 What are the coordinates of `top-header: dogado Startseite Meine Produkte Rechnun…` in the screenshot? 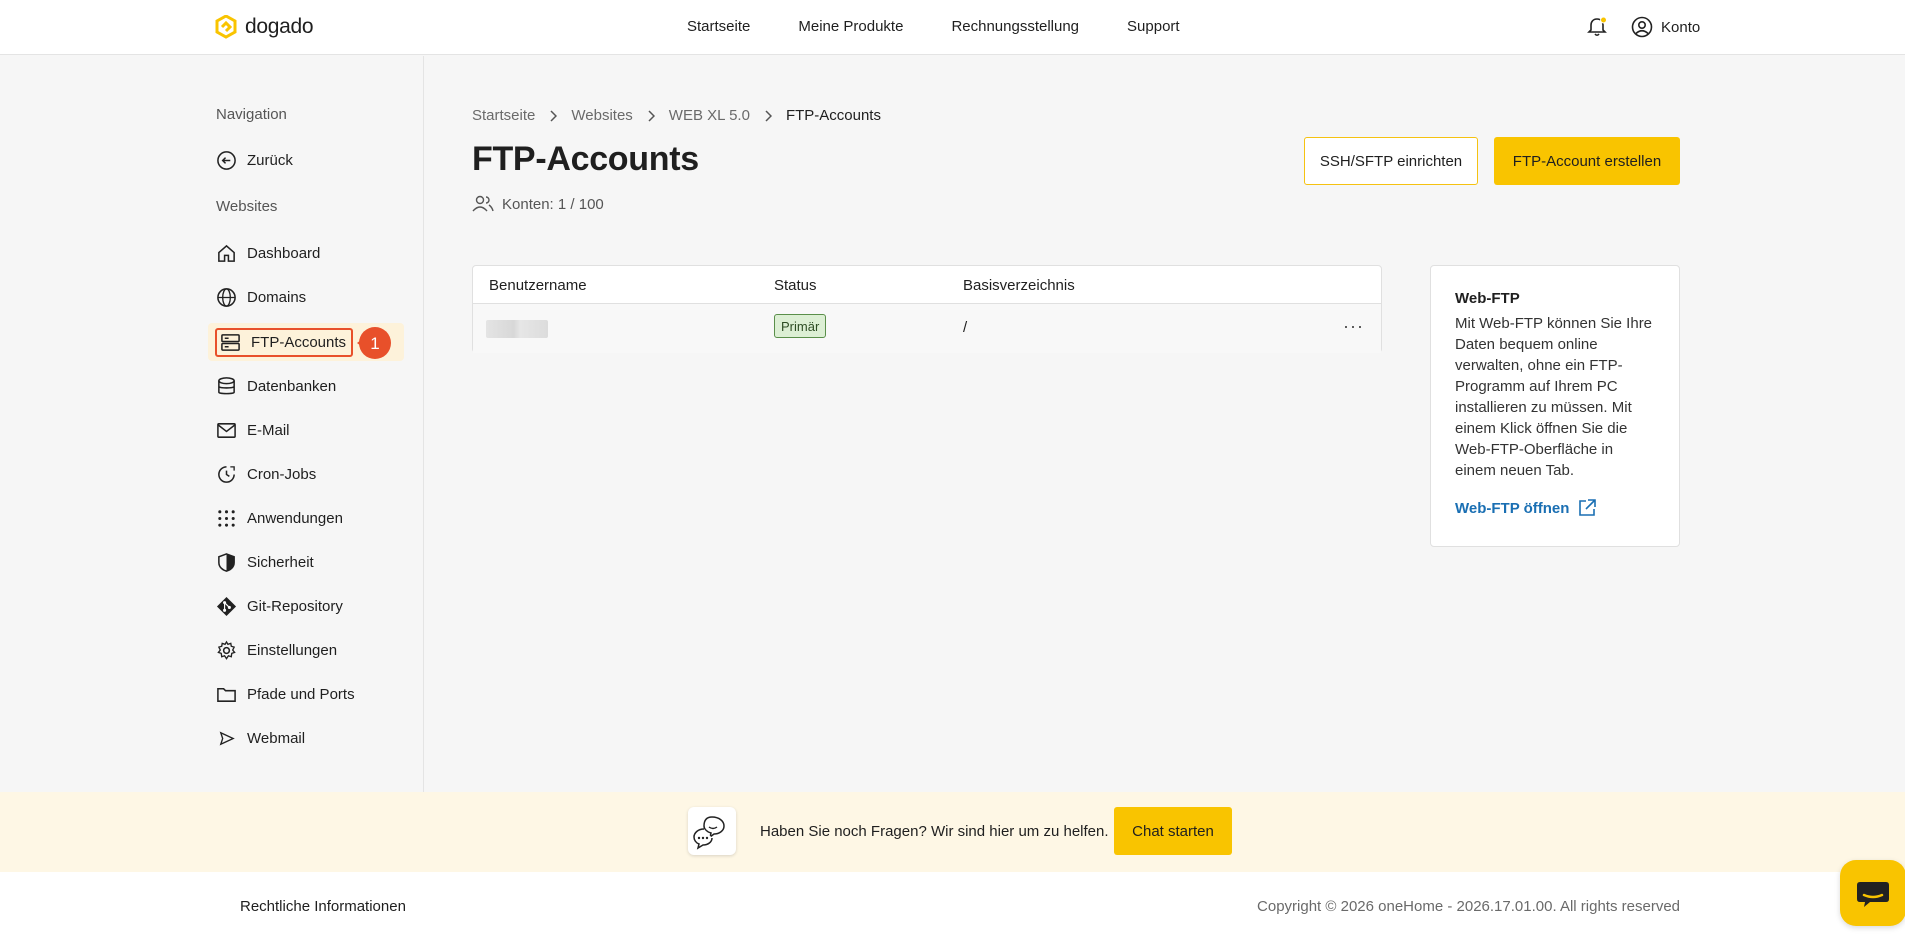 It's located at (952, 27).